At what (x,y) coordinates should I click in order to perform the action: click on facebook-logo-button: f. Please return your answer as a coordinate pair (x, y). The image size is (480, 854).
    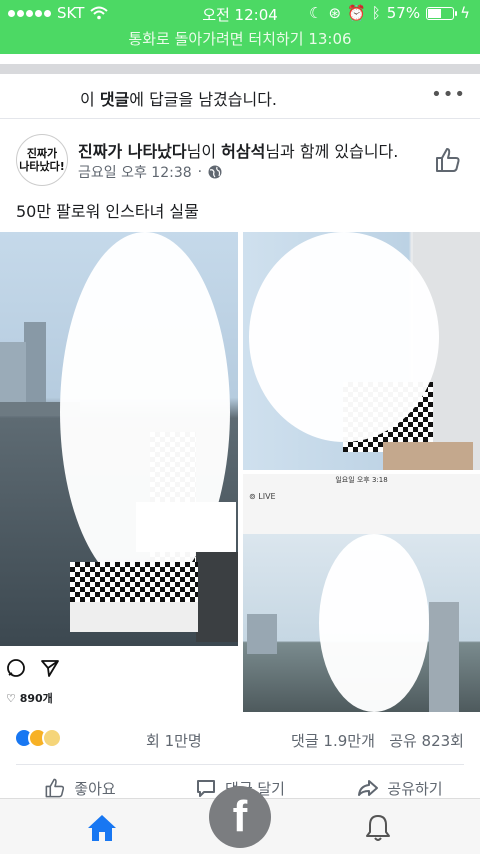
    Looking at the image, I should click on (240, 817).